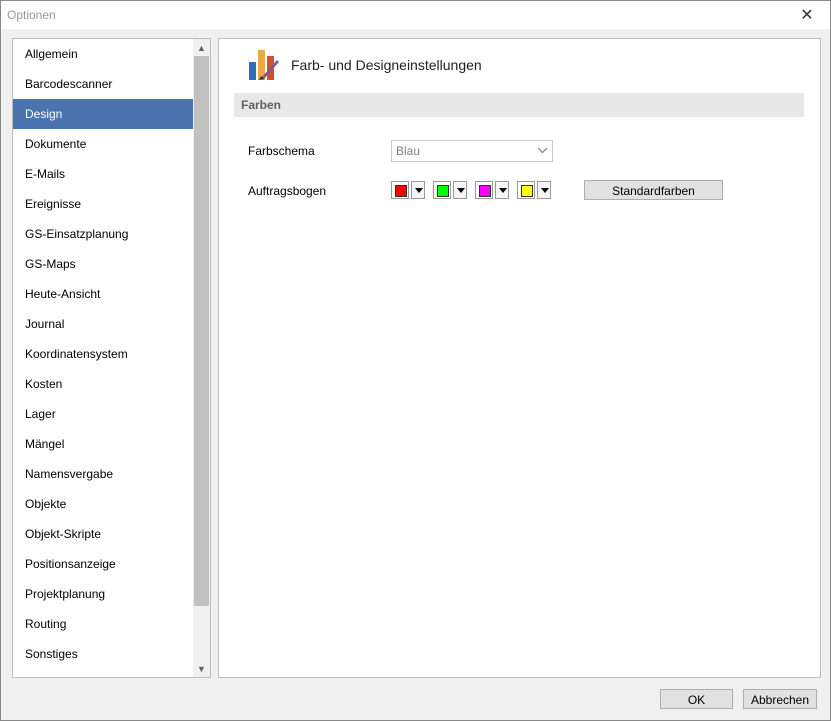 The image size is (831, 721). Describe the element at coordinates (103, 504) in the screenshot. I see `sidebar-item-objekte: Objekte` at that location.